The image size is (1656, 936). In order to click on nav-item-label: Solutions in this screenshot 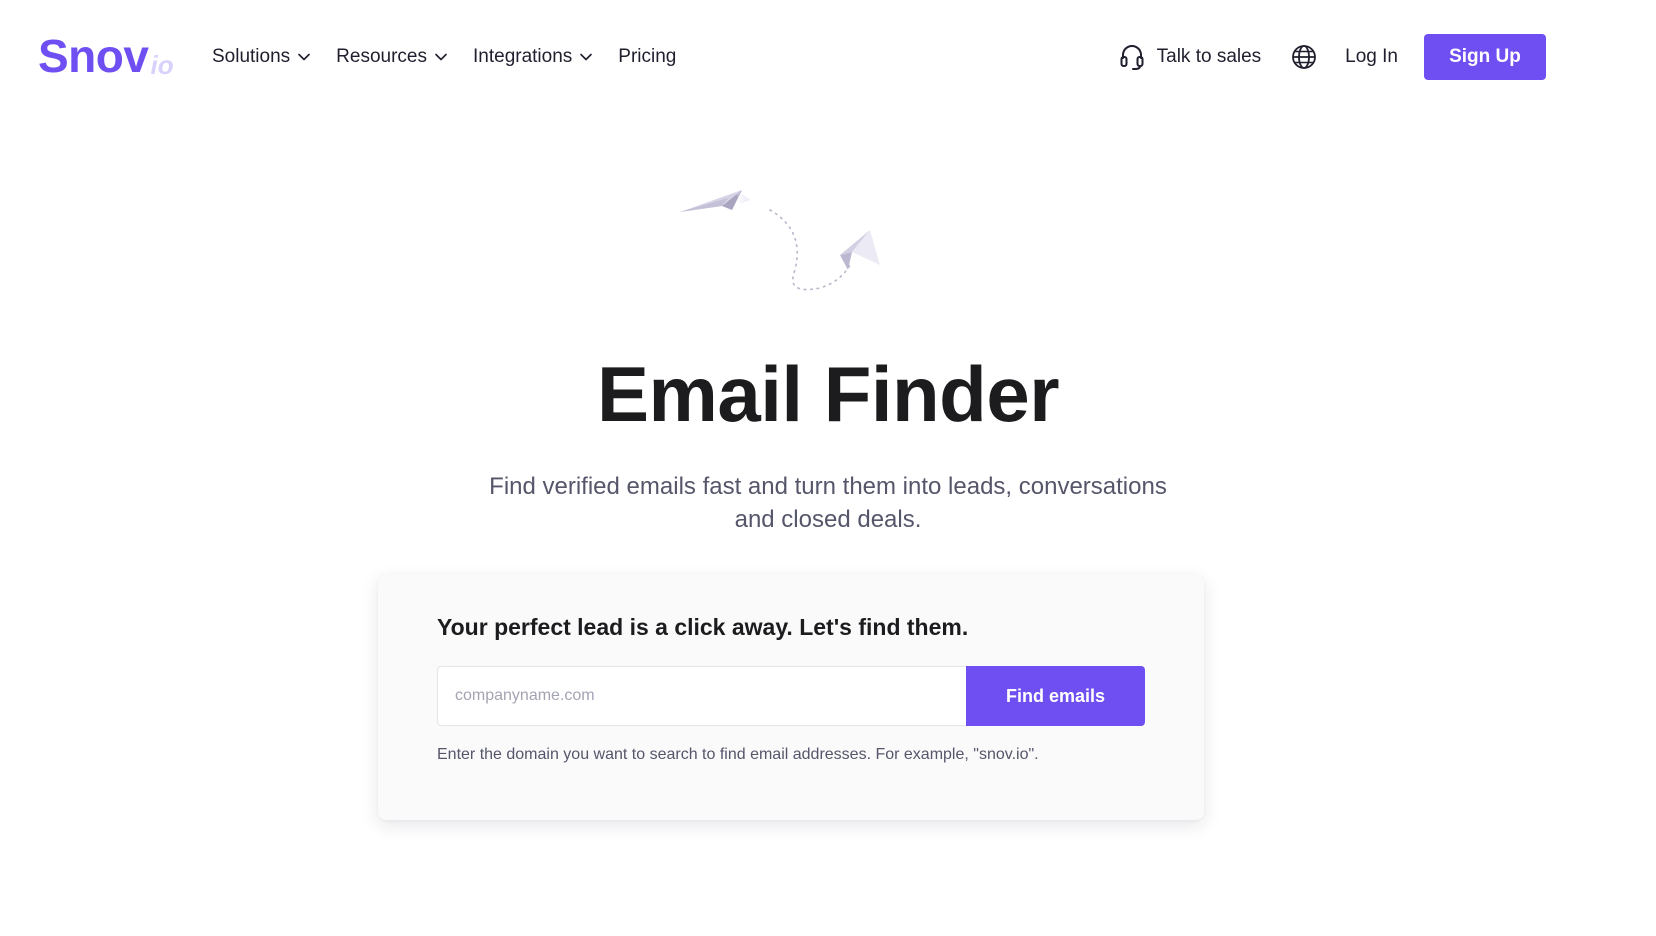, I will do `click(251, 56)`.